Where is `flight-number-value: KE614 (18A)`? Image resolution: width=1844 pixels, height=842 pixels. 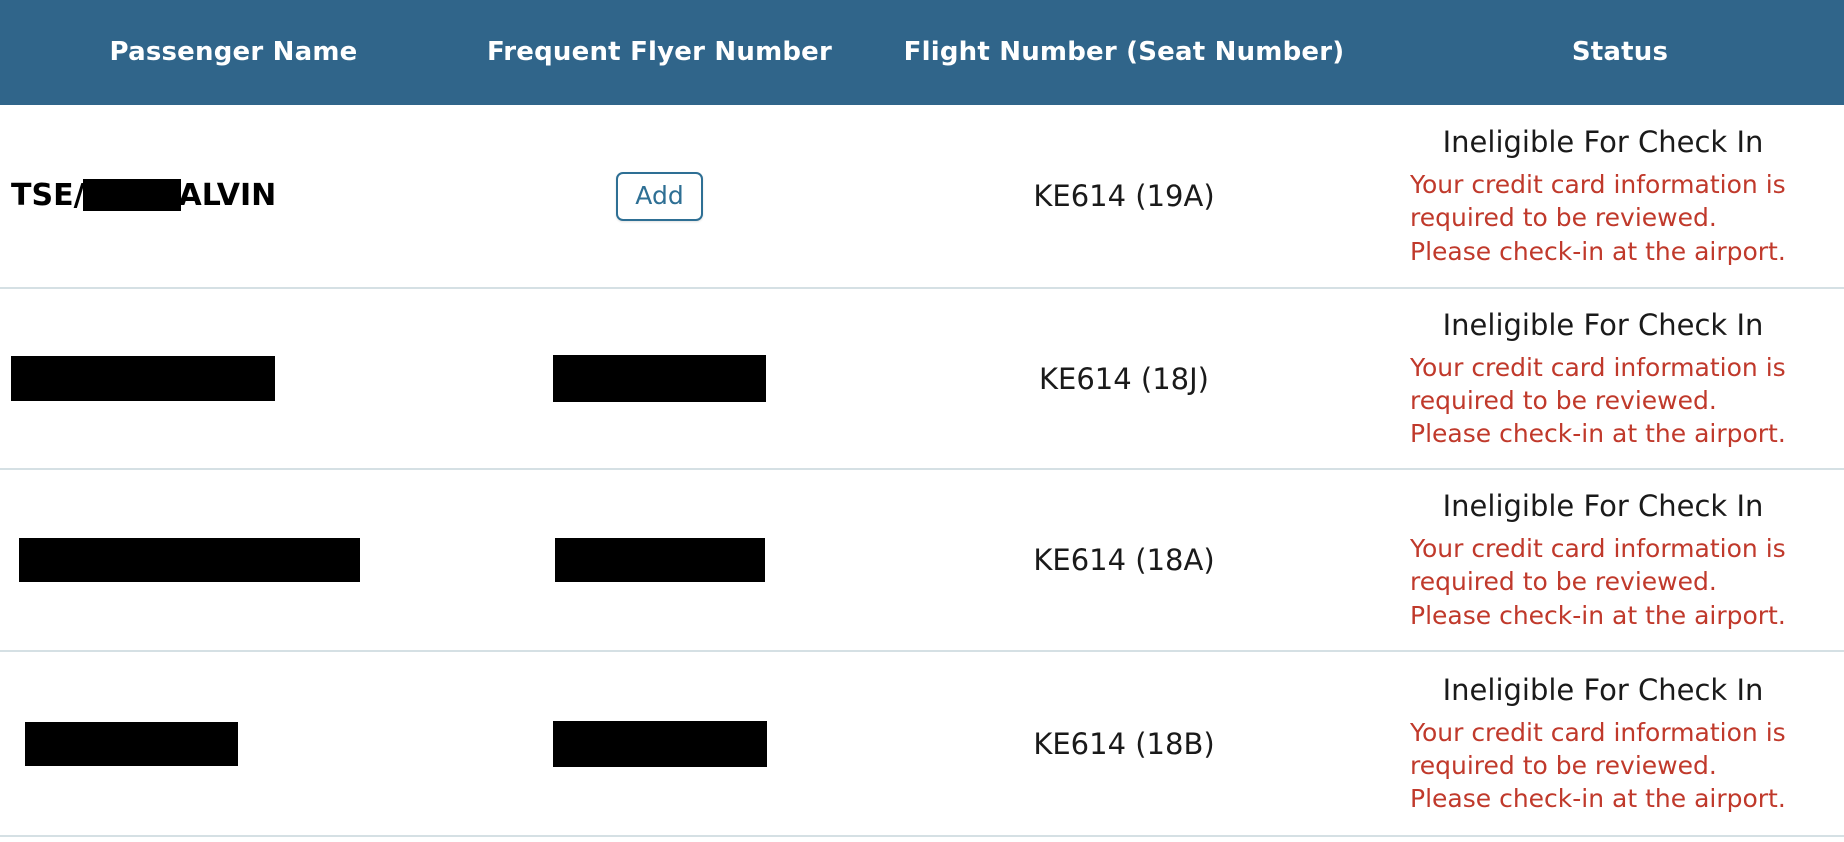 flight-number-value: KE614 (18A) is located at coordinates (1124, 560).